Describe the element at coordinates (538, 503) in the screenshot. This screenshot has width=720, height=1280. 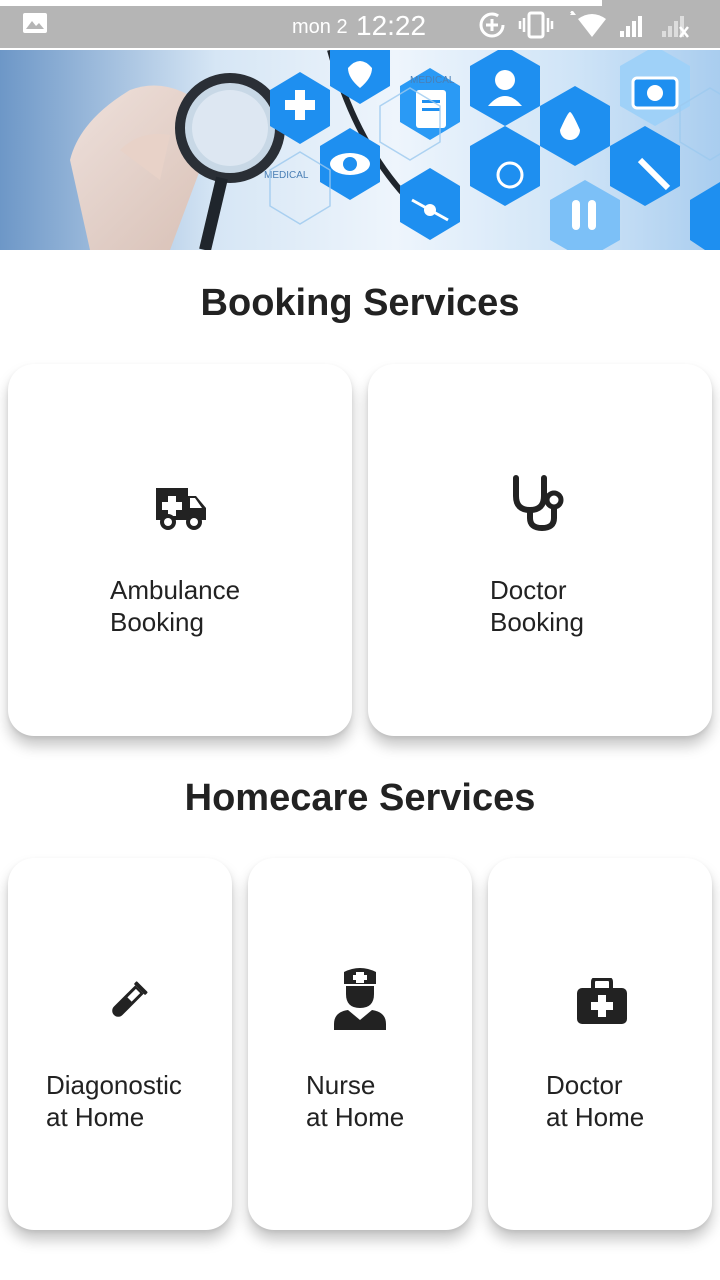
I see `stethoscope-icon` at that location.